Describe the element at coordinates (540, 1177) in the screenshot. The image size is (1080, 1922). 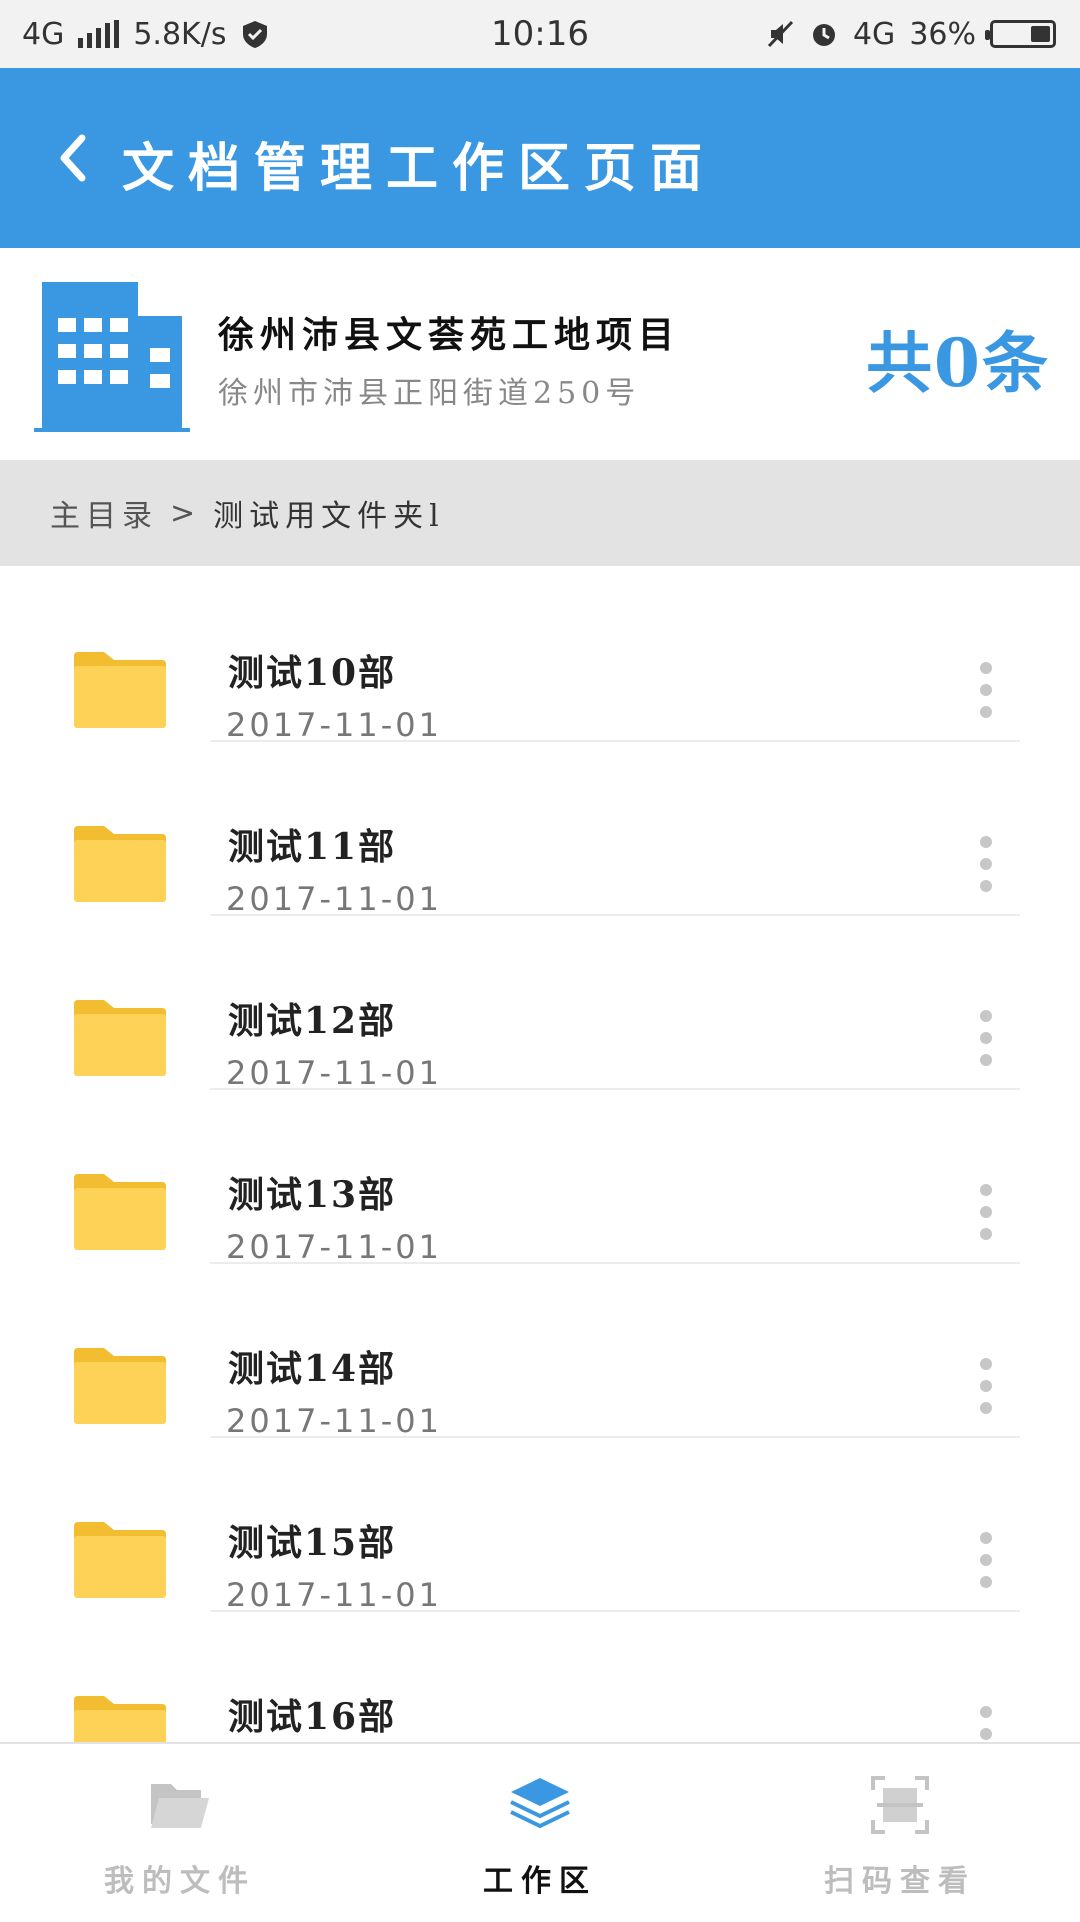
I see `list-item: 测试13部 2017-11-01` at that location.